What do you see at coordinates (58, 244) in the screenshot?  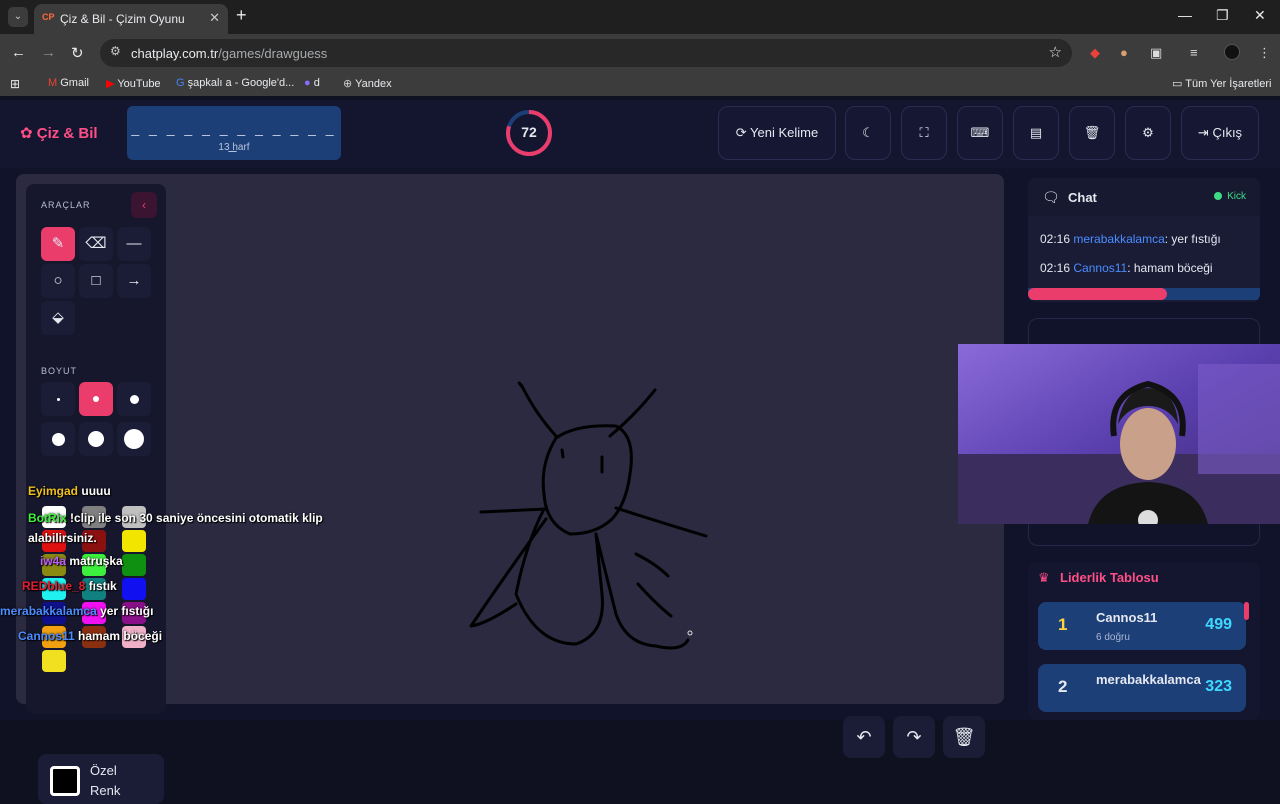 I see `brush-tool: ✎` at bounding box center [58, 244].